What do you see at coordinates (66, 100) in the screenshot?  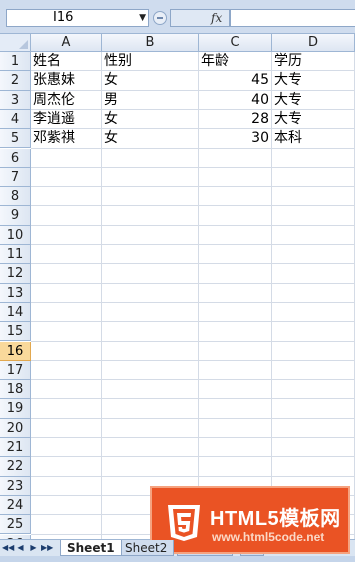 I see `cell-a3: 周杰伦` at bounding box center [66, 100].